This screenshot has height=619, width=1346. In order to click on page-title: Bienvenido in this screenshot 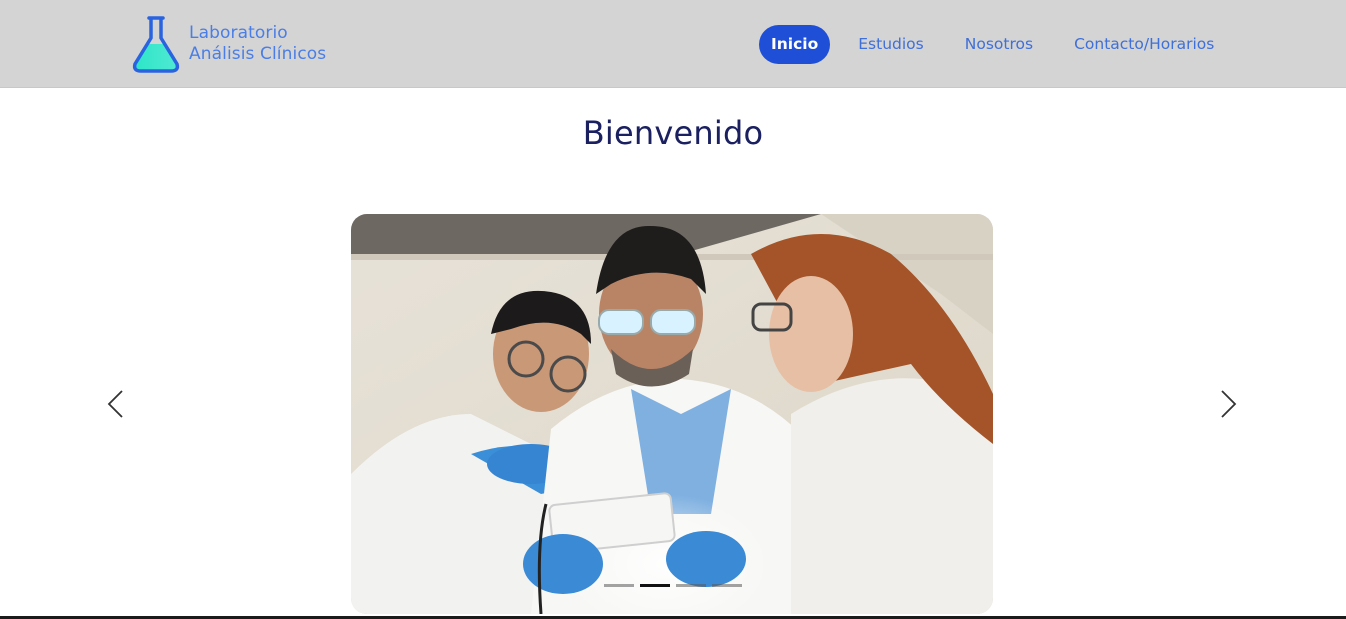, I will do `click(673, 133)`.